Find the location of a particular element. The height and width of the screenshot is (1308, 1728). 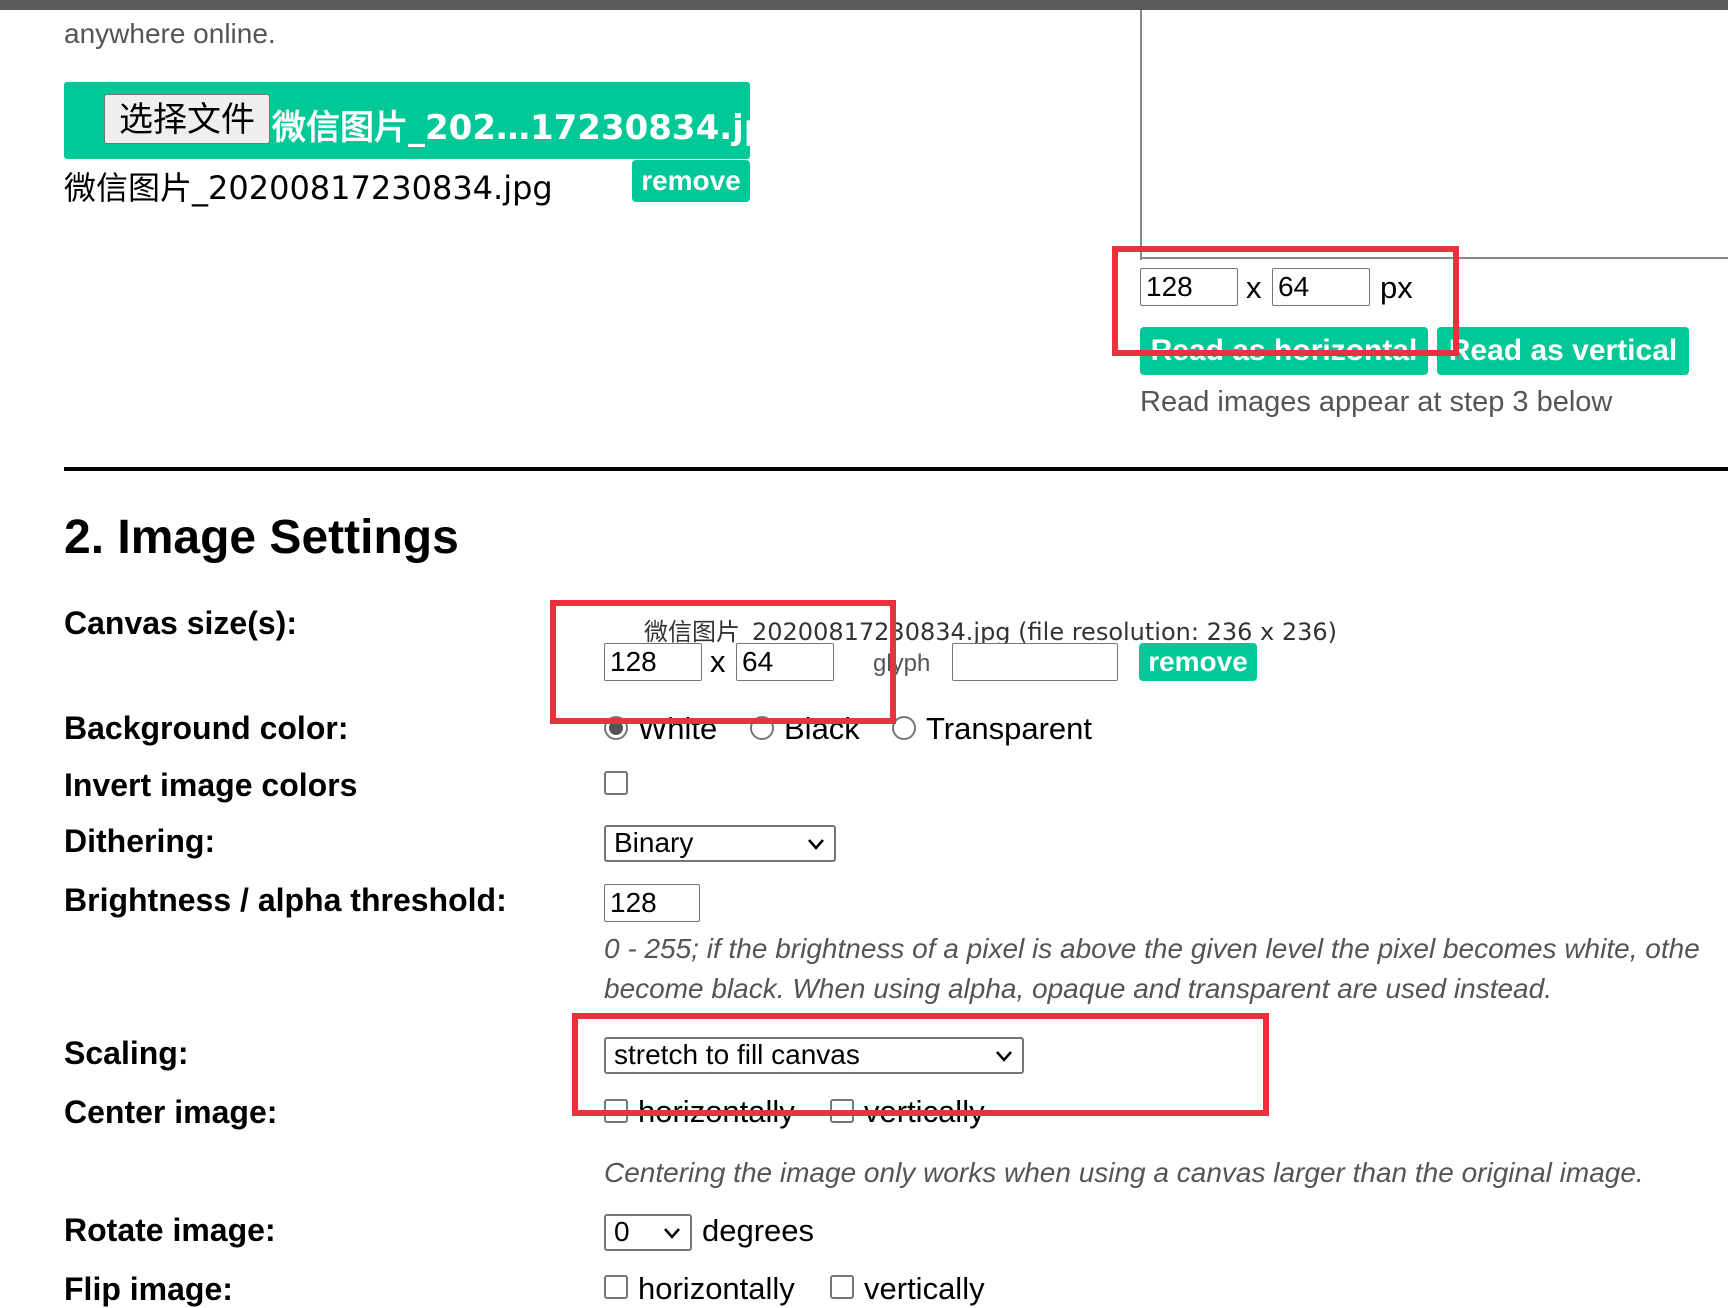

preview-panel-left-border is located at coordinates (1141, 135).